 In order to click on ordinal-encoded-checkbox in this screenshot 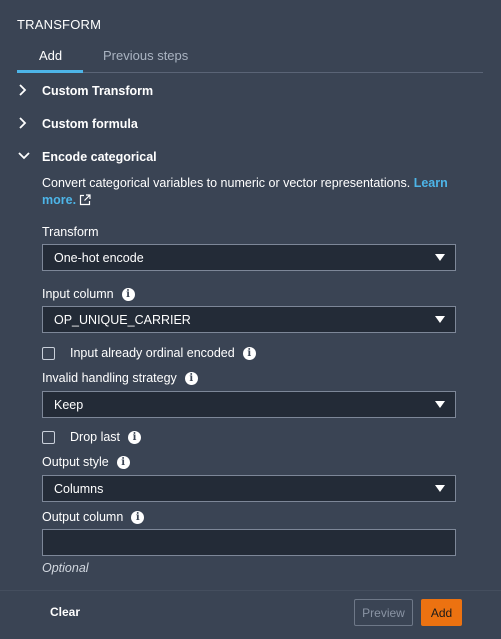, I will do `click(48, 353)`.